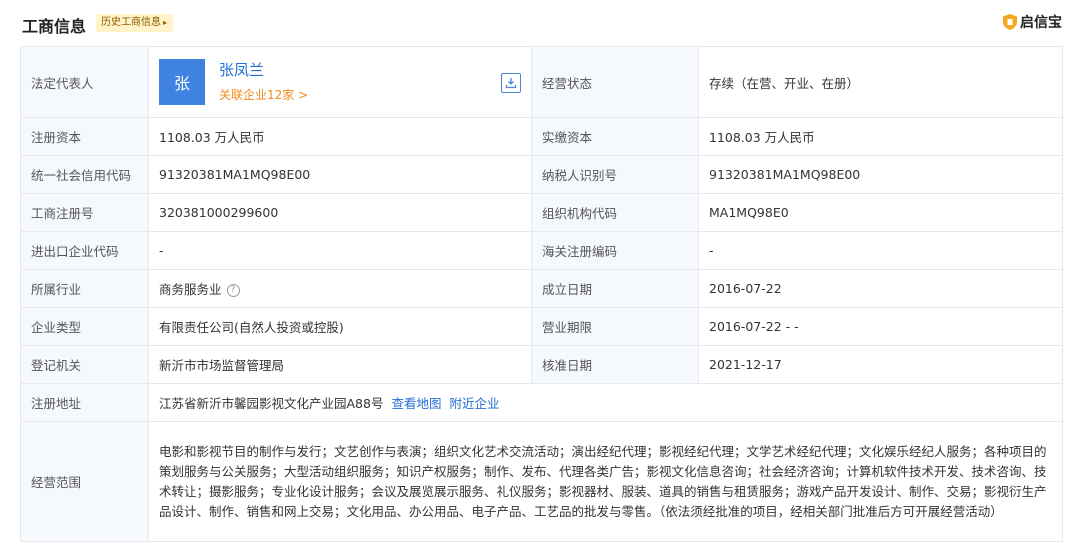 Image resolution: width=1080 pixels, height=554 pixels. I want to click on row-label: 营业期限, so click(615, 326).